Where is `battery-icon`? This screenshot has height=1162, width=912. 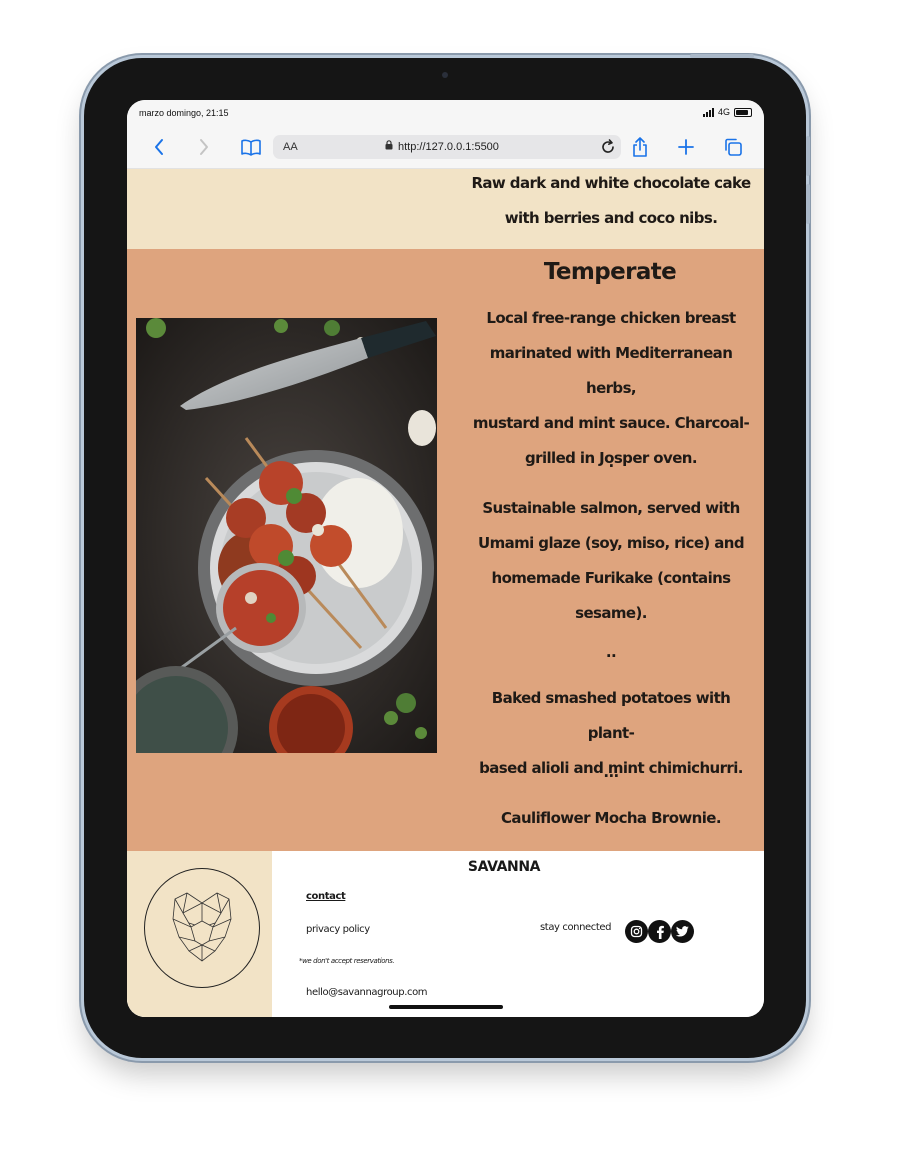
battery-icon is located at coordinates (743, 112).